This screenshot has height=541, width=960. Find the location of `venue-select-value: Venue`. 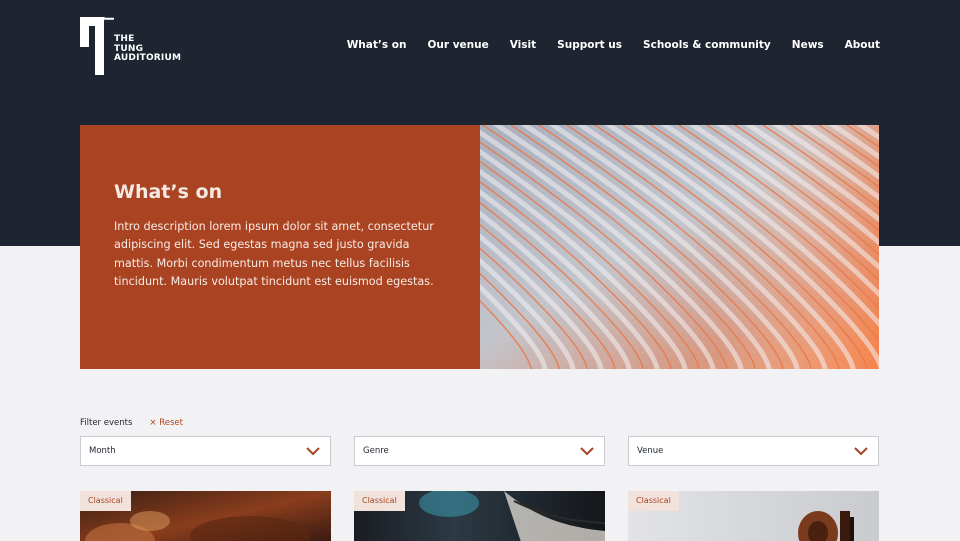

venue-select-value: Venue is located at coordinates (650, 451).